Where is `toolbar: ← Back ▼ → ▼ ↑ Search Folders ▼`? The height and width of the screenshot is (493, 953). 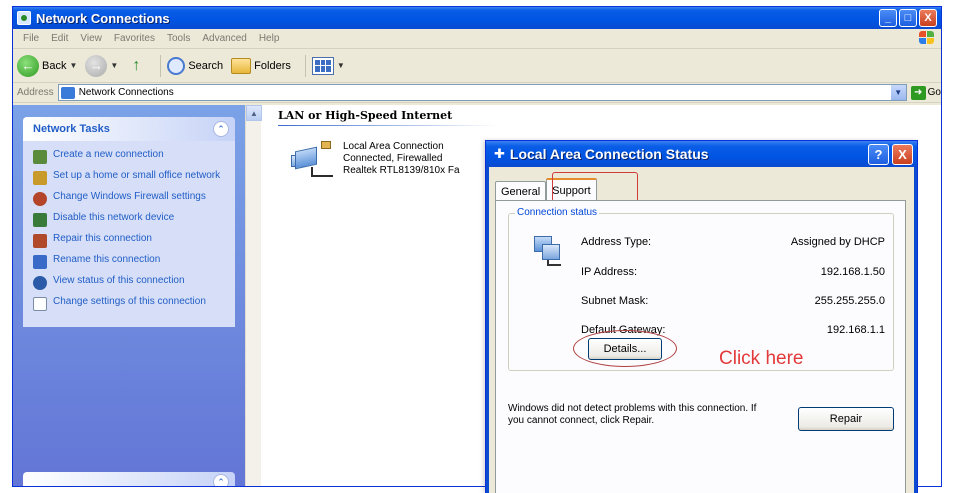 toolbar: ← Back ▼ → ▼ ↑ Search Folders ▼ is located at coordinates (477, 66).